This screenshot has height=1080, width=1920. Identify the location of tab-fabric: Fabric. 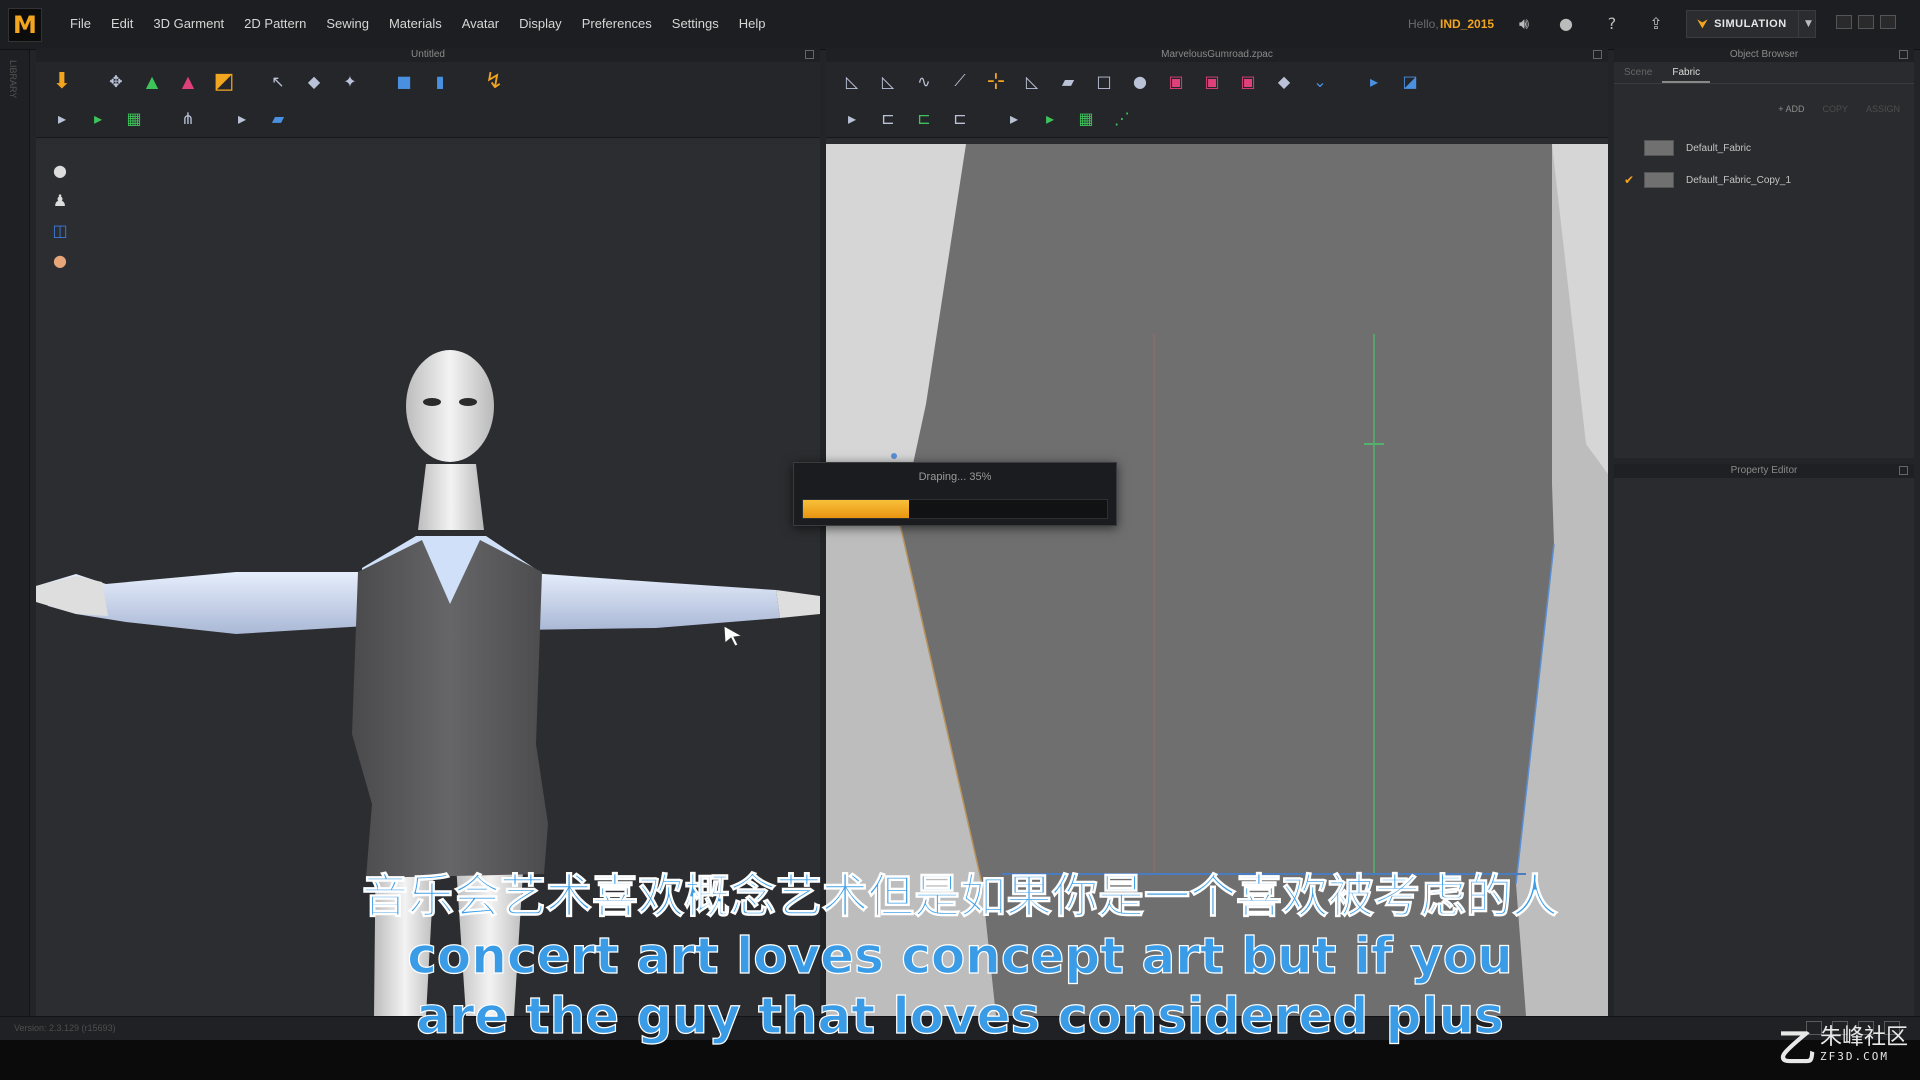
(1686, 72).